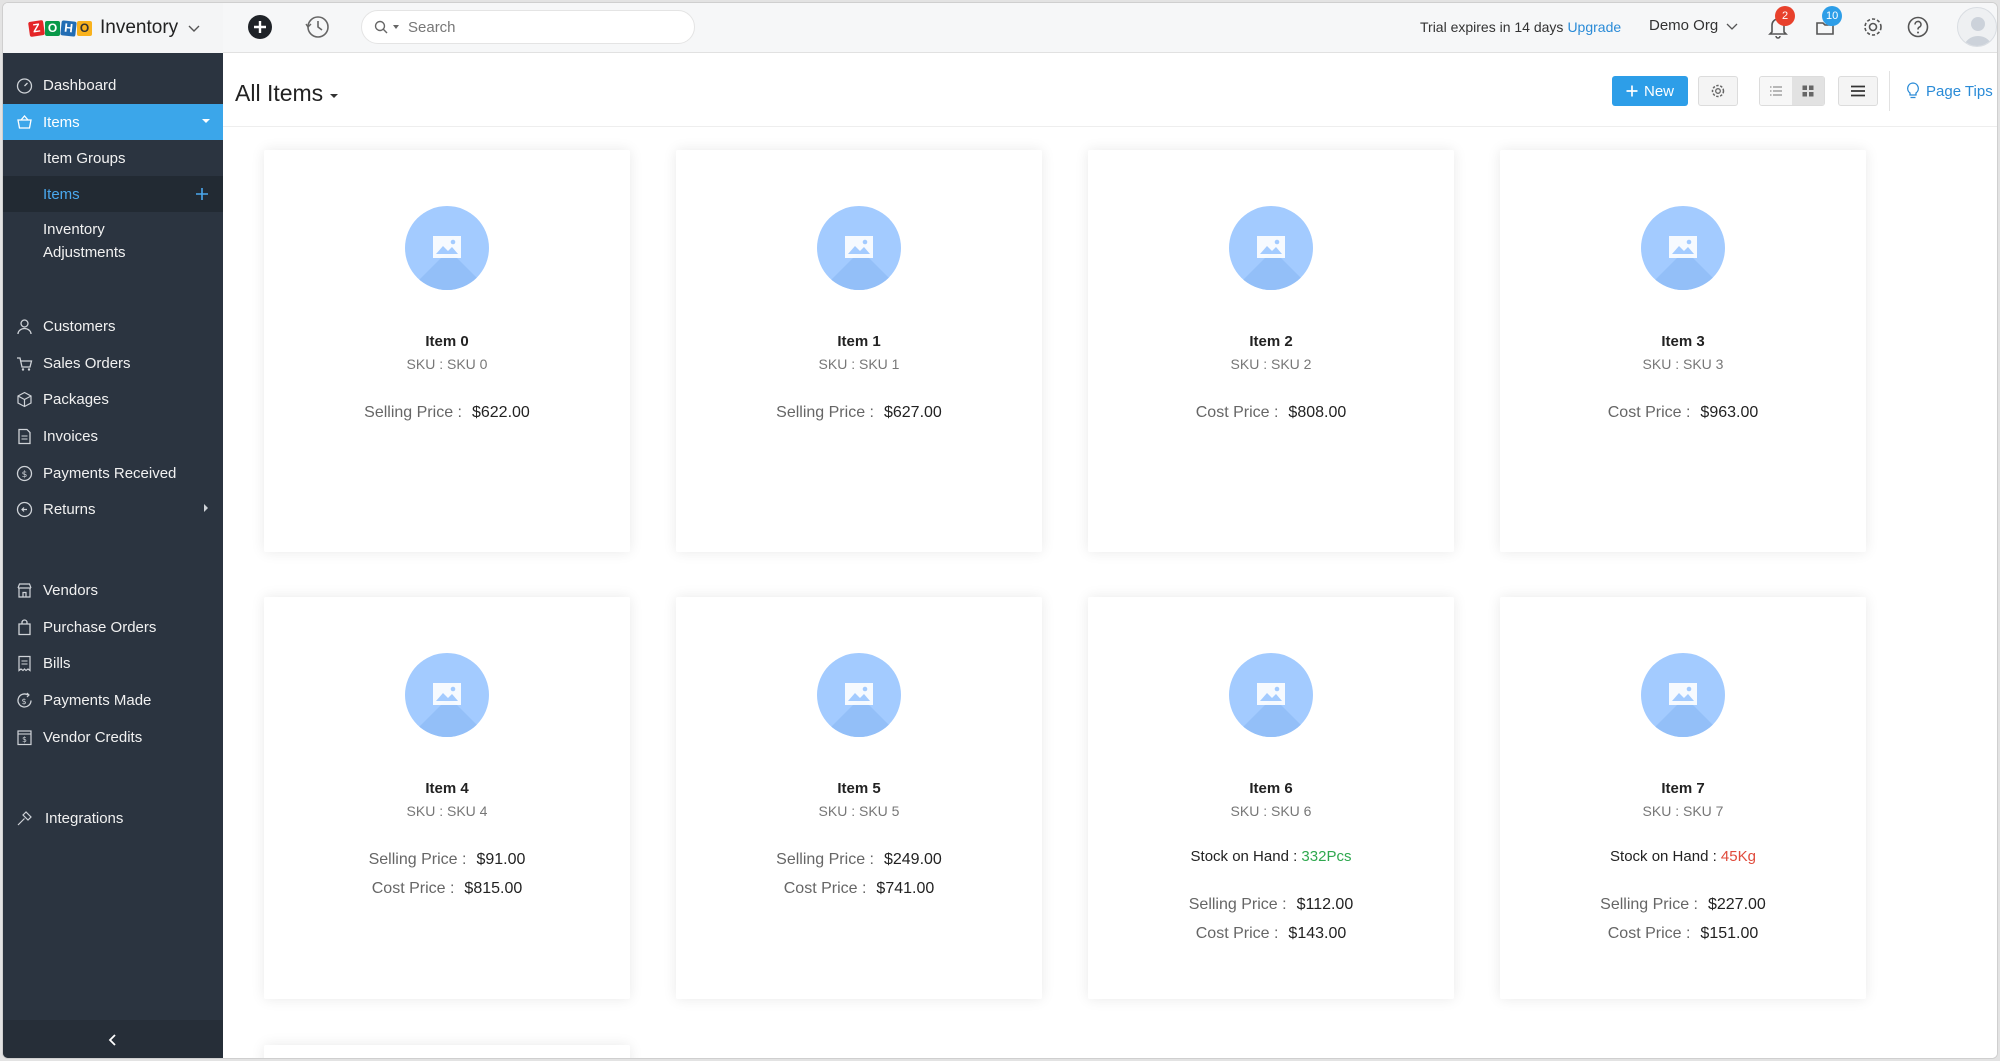 Image resolution: width=2000 pixels, height=1061 pixels. What do you see at coordinates (113, 363) in the screenshot?
I see `sidebar-item-sales-orders: Sales Orders` at bounding box center [113, 363].